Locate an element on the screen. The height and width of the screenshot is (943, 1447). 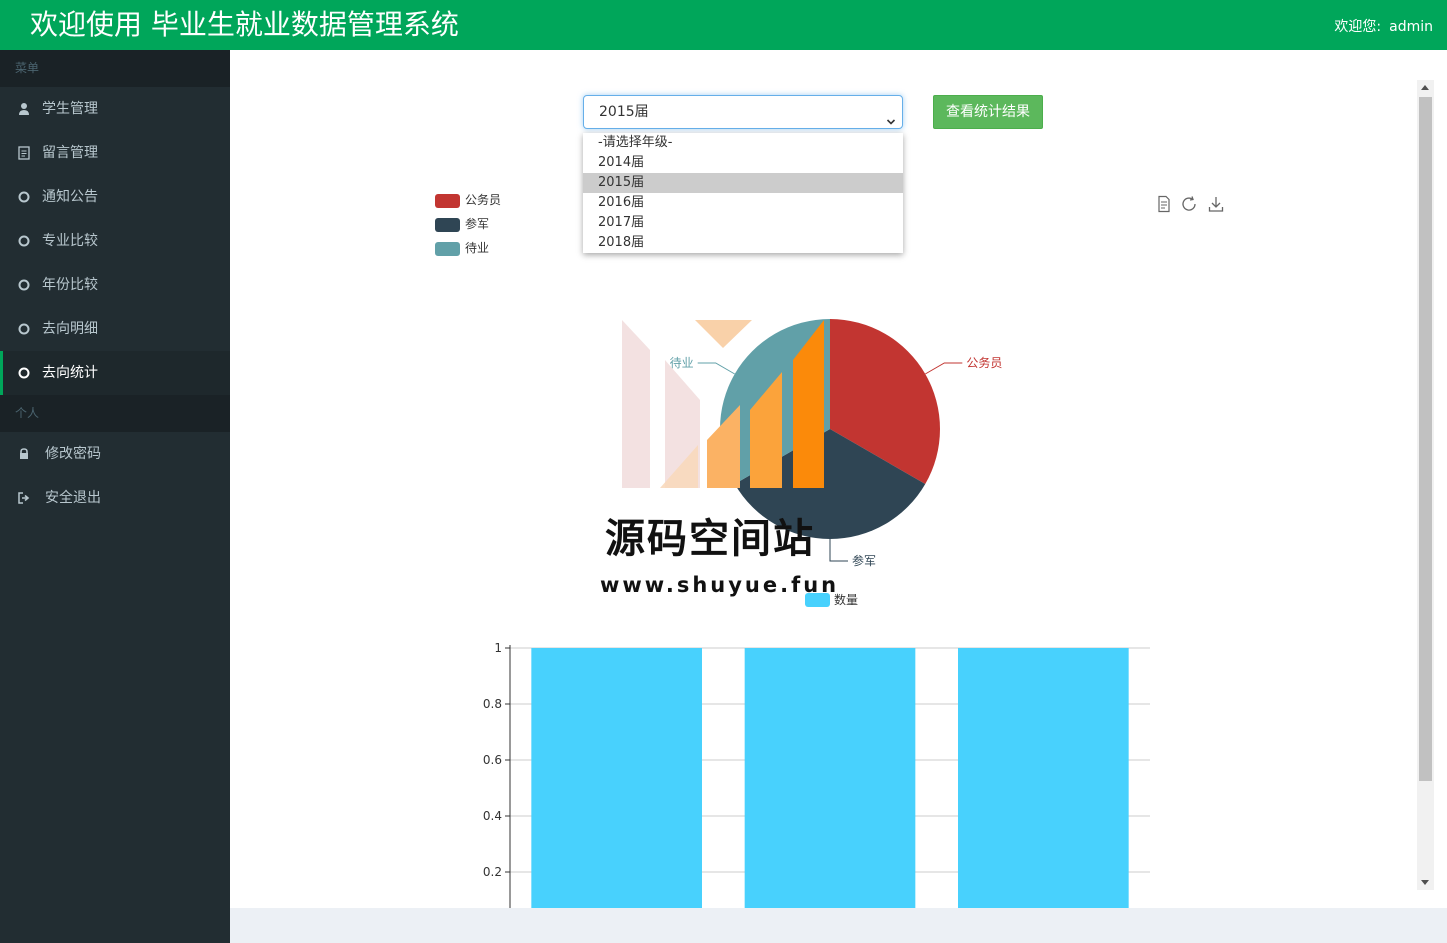
bar-y-tick-label: 0.4 is located at coordinates (492, 816).